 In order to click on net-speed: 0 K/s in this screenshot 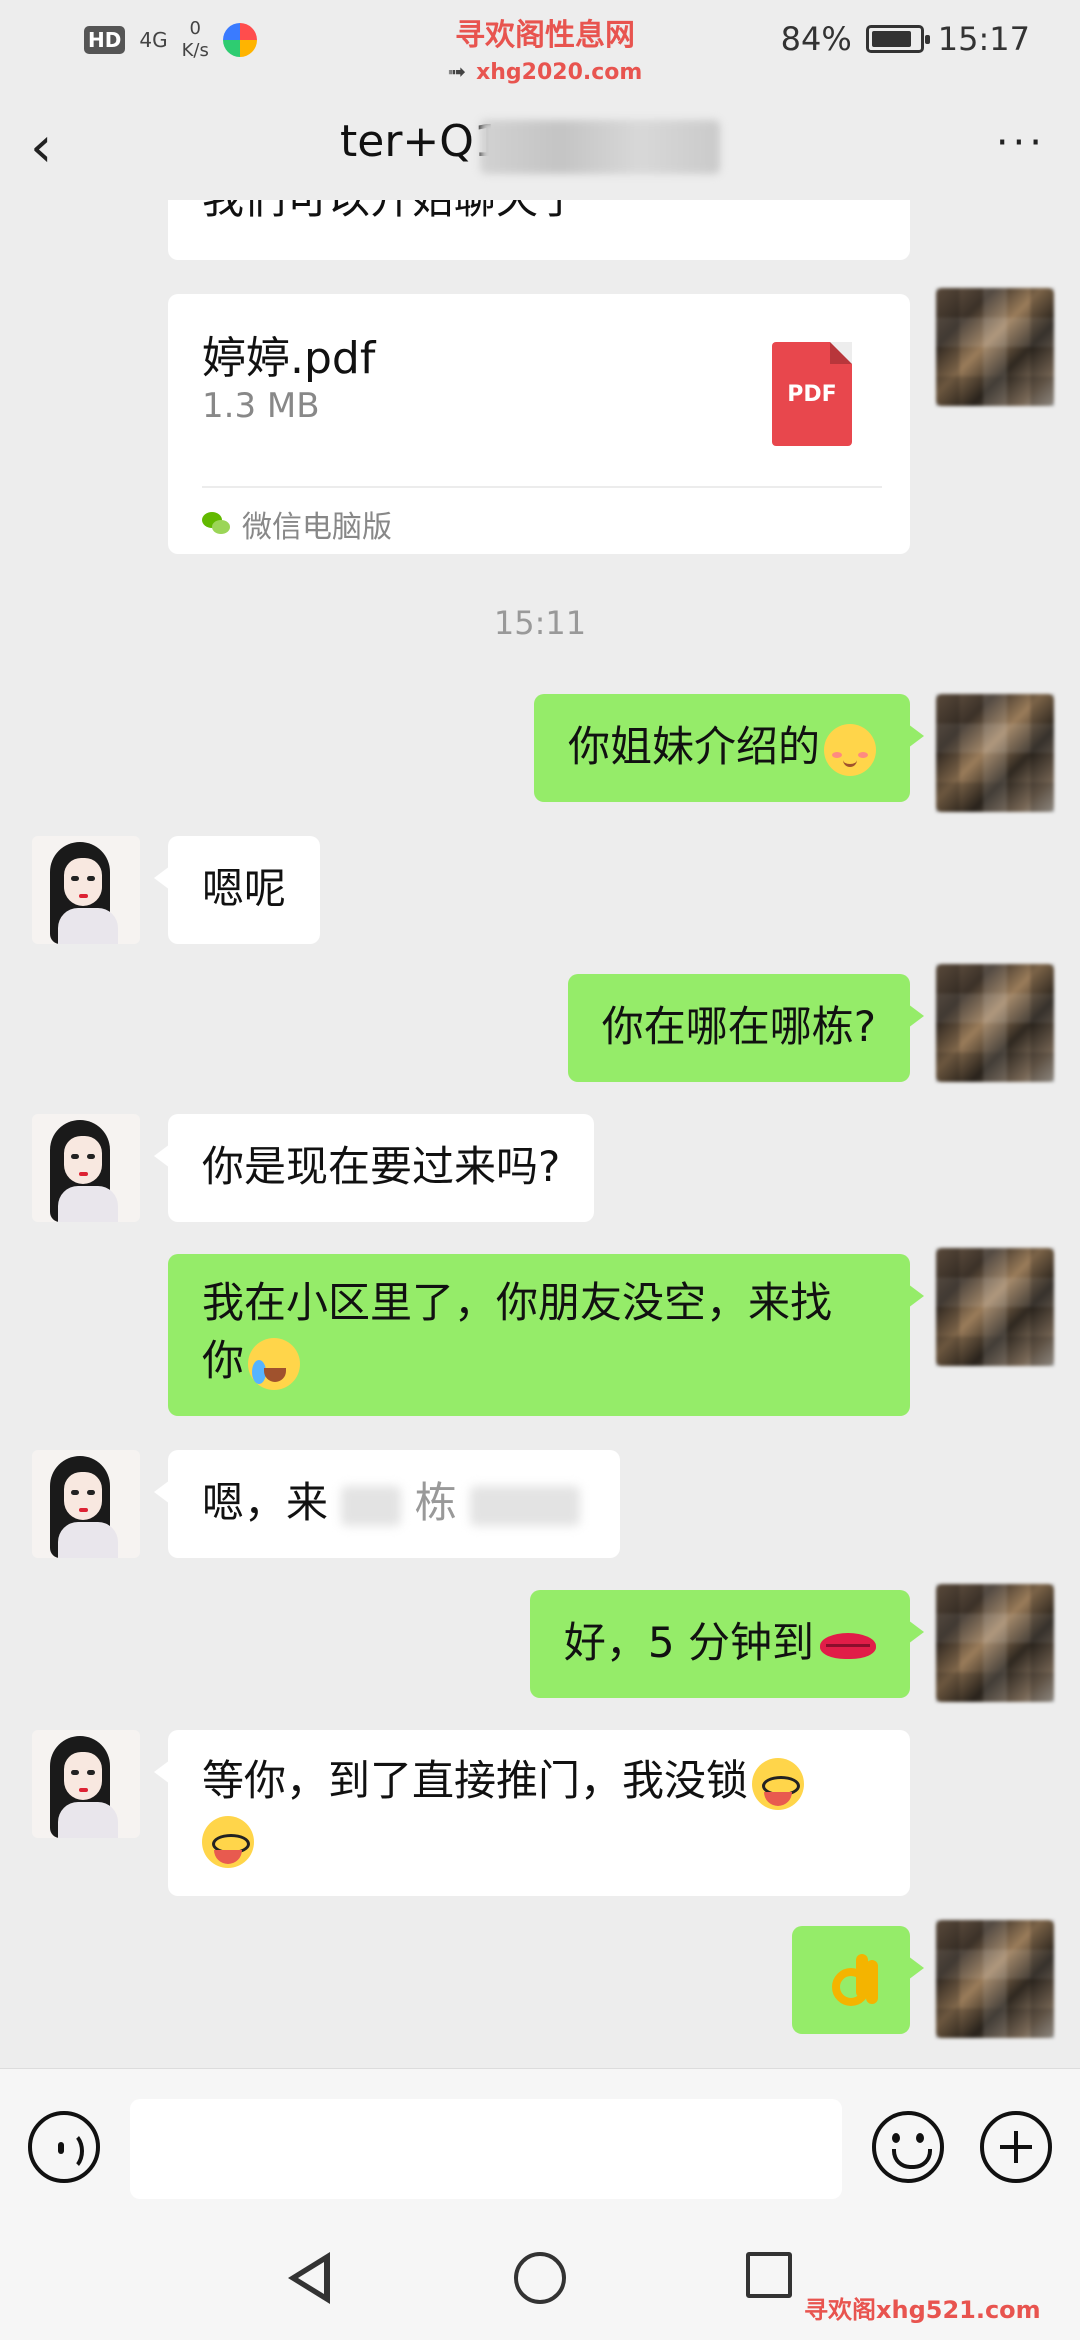, I will do `click(195, 40)`.